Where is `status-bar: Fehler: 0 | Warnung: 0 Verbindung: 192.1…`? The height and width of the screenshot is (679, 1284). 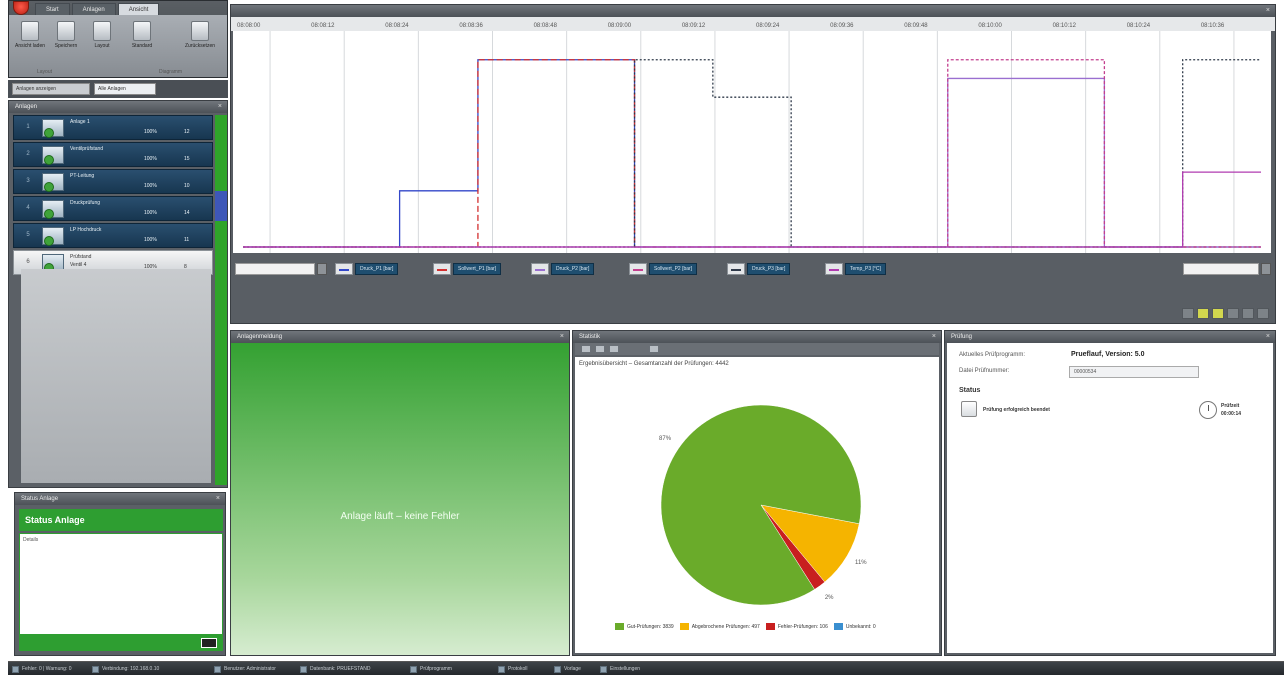
status-bar: Fehler: 0 | Warnung: 0 Verbindung: 192.1… is located at coordinates (646, 668).